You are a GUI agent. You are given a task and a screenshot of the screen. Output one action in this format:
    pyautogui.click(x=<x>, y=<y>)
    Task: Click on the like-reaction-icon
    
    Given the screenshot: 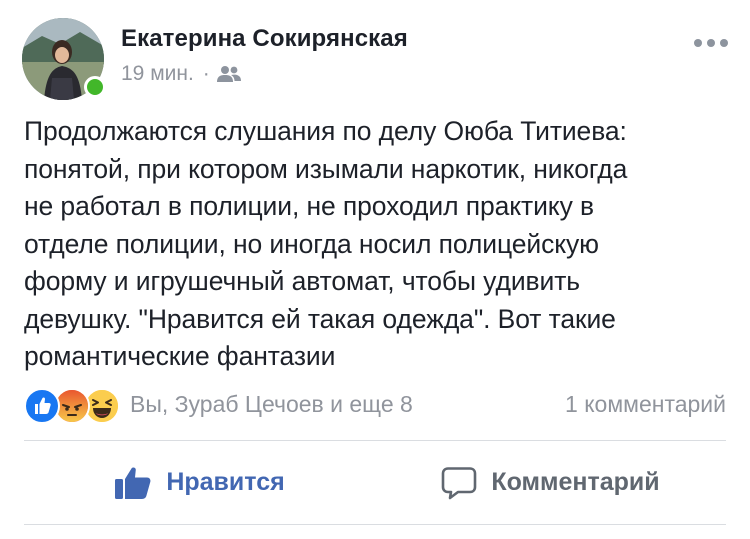 What is the action you would take?
    pyautogui.click(x=42, y=406)
    